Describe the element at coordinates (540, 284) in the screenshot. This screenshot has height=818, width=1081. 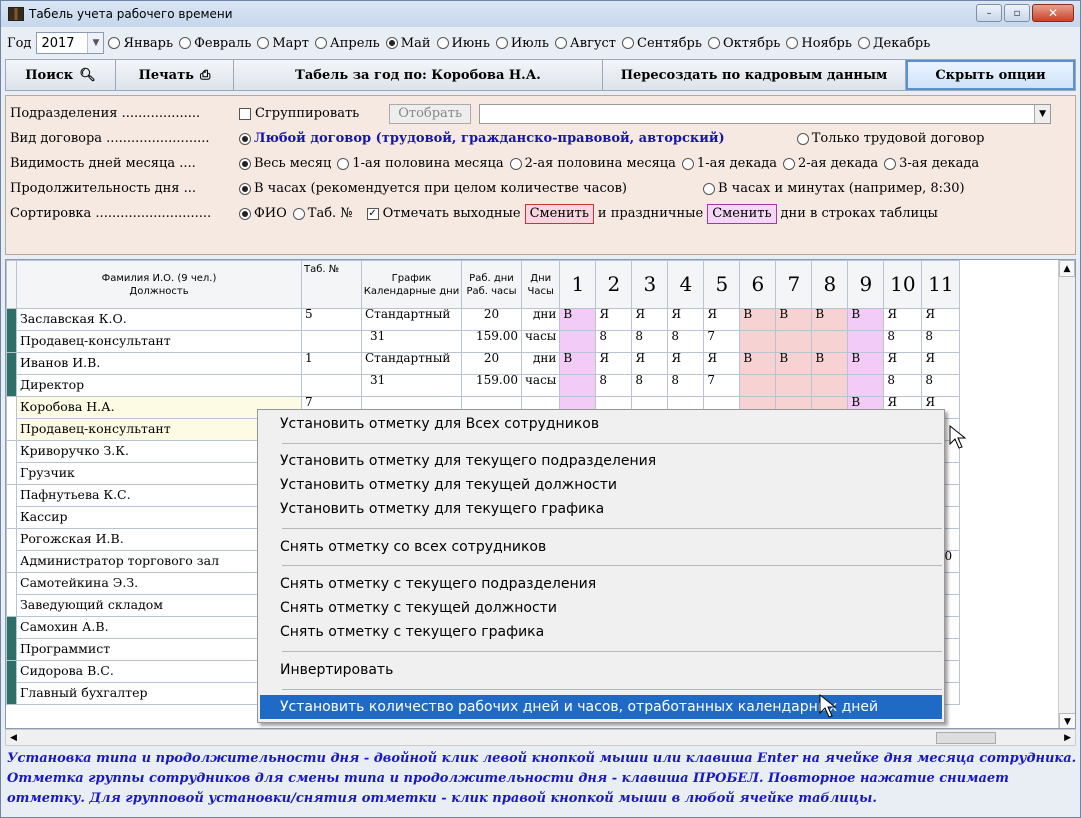
I see `units-col-header: Дни Часы` at that location.